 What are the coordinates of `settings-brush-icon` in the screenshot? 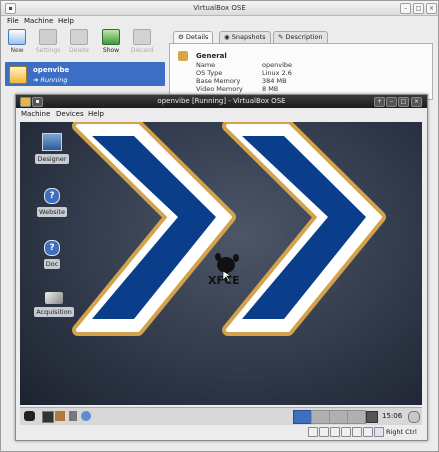 It's located at (73, 416).